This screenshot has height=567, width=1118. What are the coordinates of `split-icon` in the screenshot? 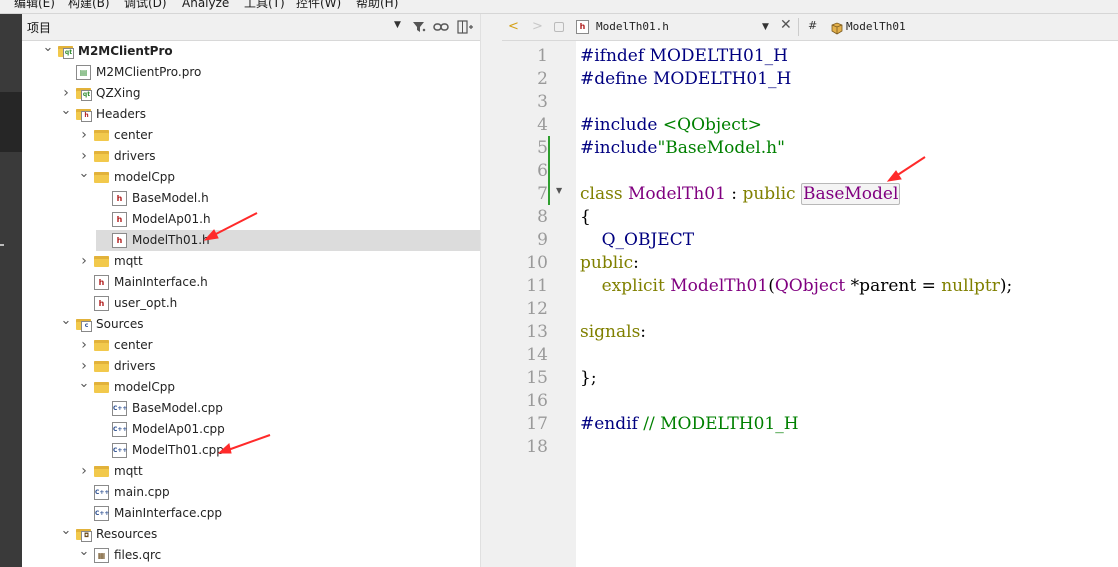 It's located at (465, 27).